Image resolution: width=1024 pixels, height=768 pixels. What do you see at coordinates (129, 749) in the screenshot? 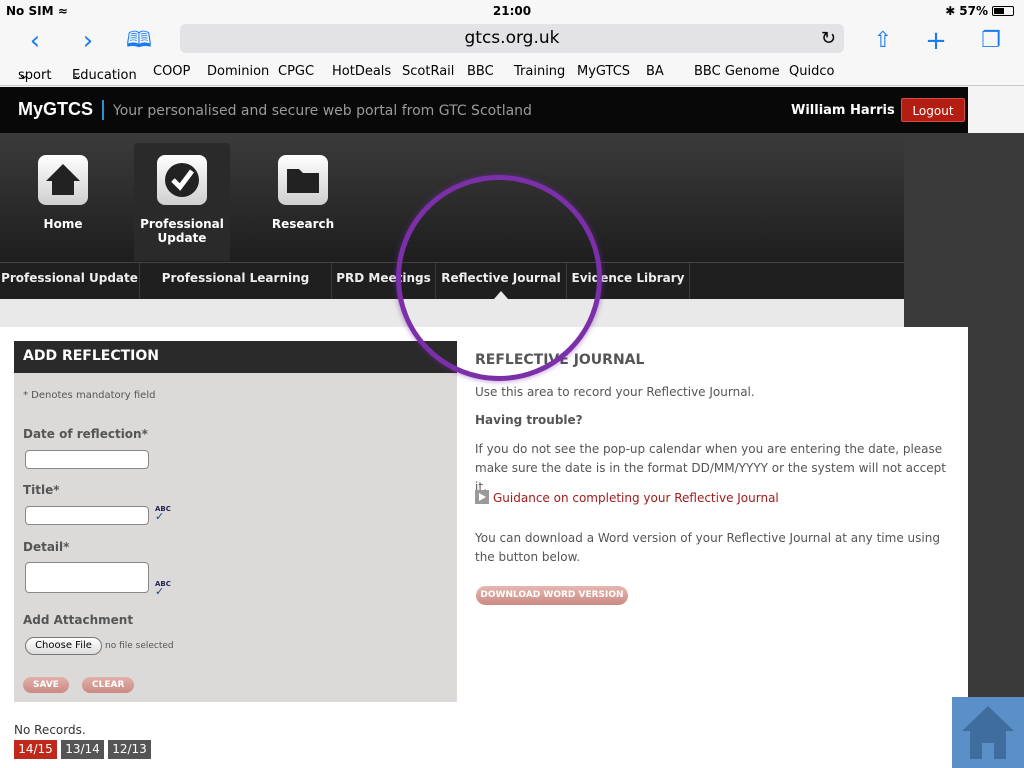
I see `year-tab-12-13: 12/13` at bounding box center [129, 749].